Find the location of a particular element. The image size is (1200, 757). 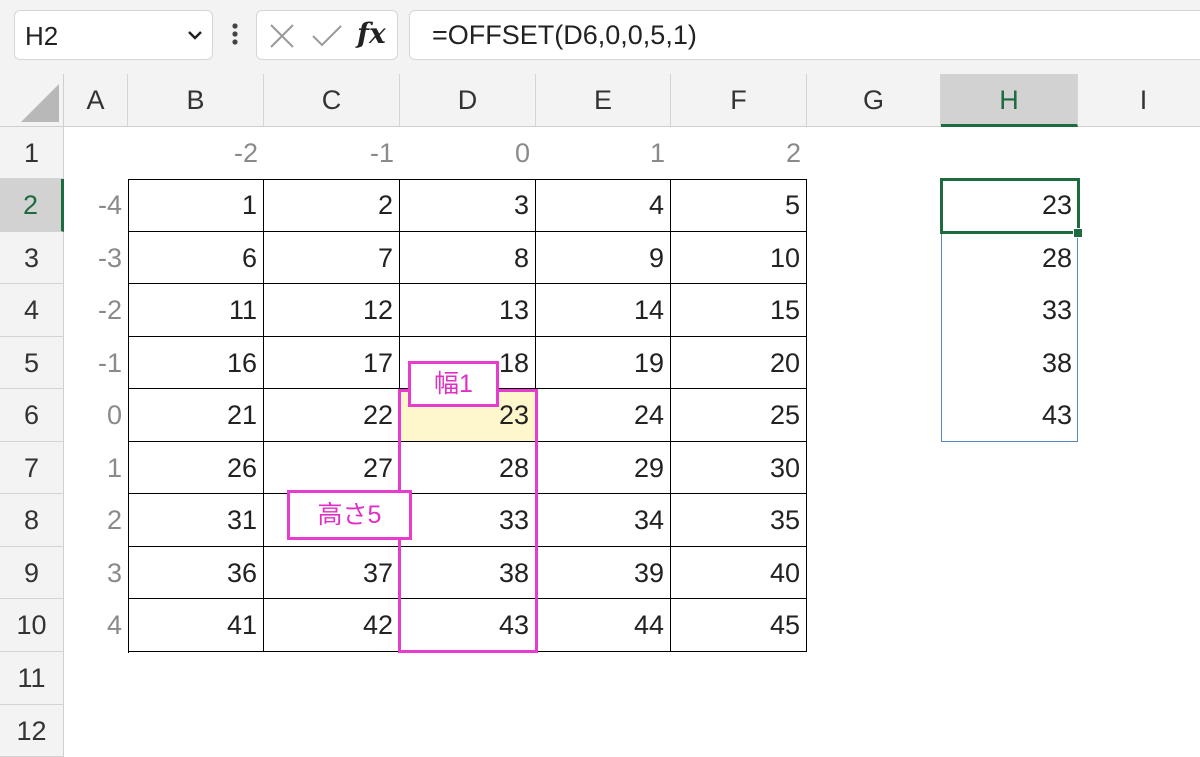

row-header-7: 7 is located at coordinates (32, 468).